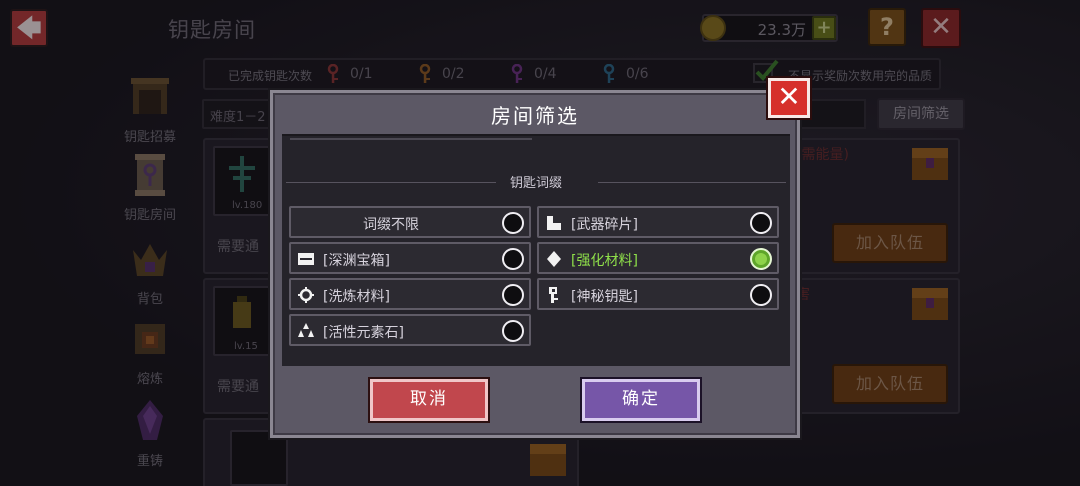 The image size is (1080, 486). What do you see at coordinates (761, 259) in the screenshot?
I see `radio-button-selected` at bounding box center [761, 259].